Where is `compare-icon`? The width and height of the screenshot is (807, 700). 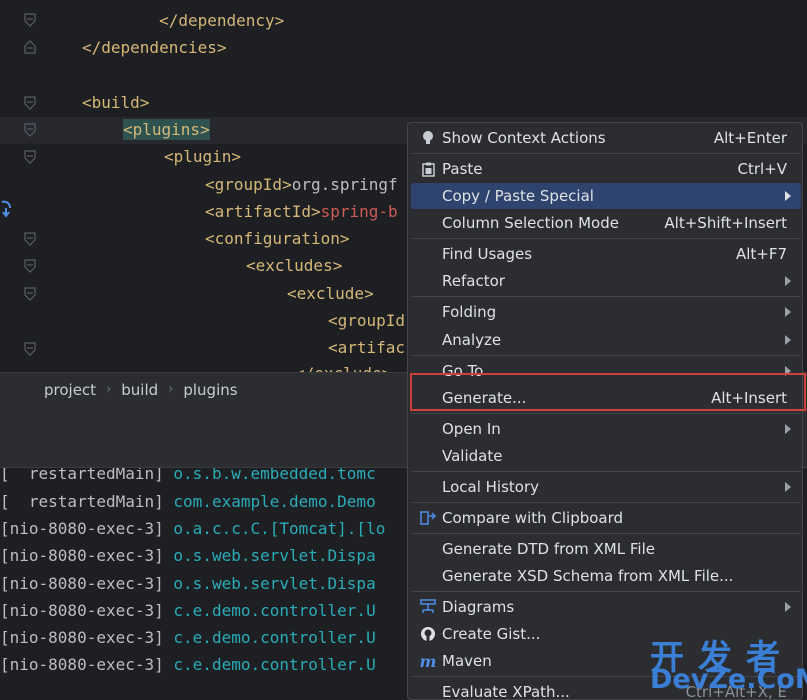
compare-icon is located at coordinates (428, 518).